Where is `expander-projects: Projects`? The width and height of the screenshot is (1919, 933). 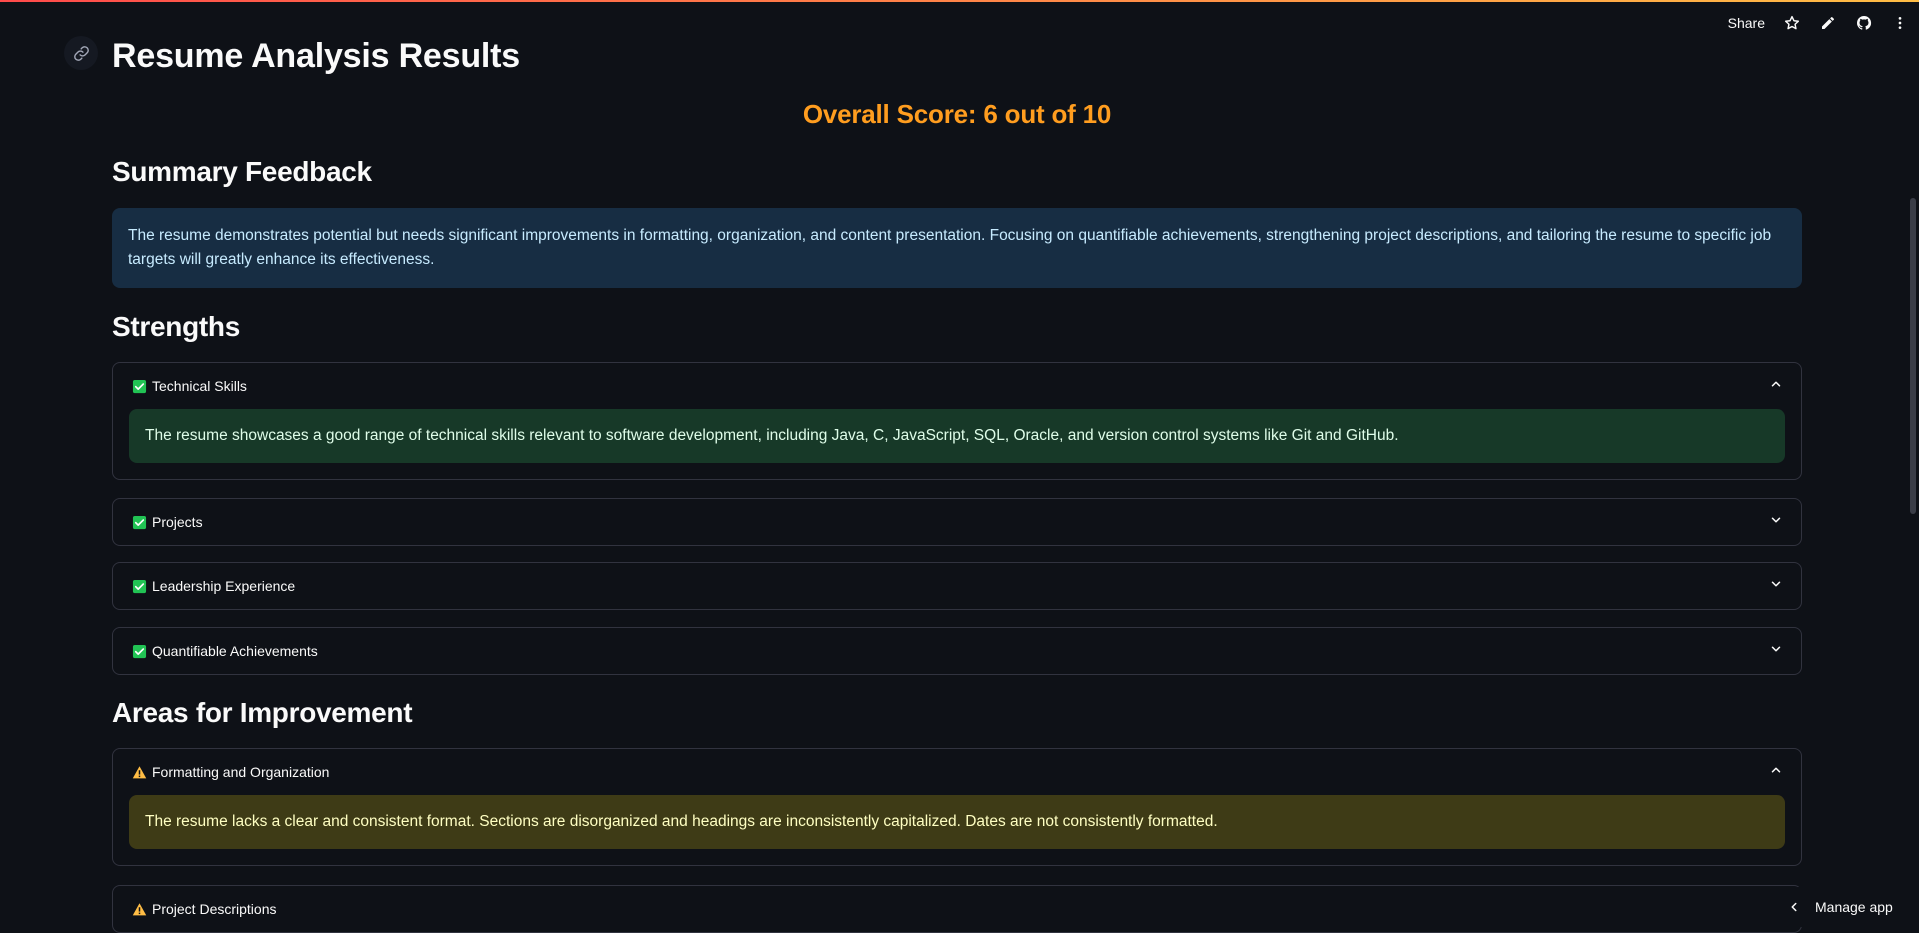
expander-projects: Projects is located at coordinates (957, 522).